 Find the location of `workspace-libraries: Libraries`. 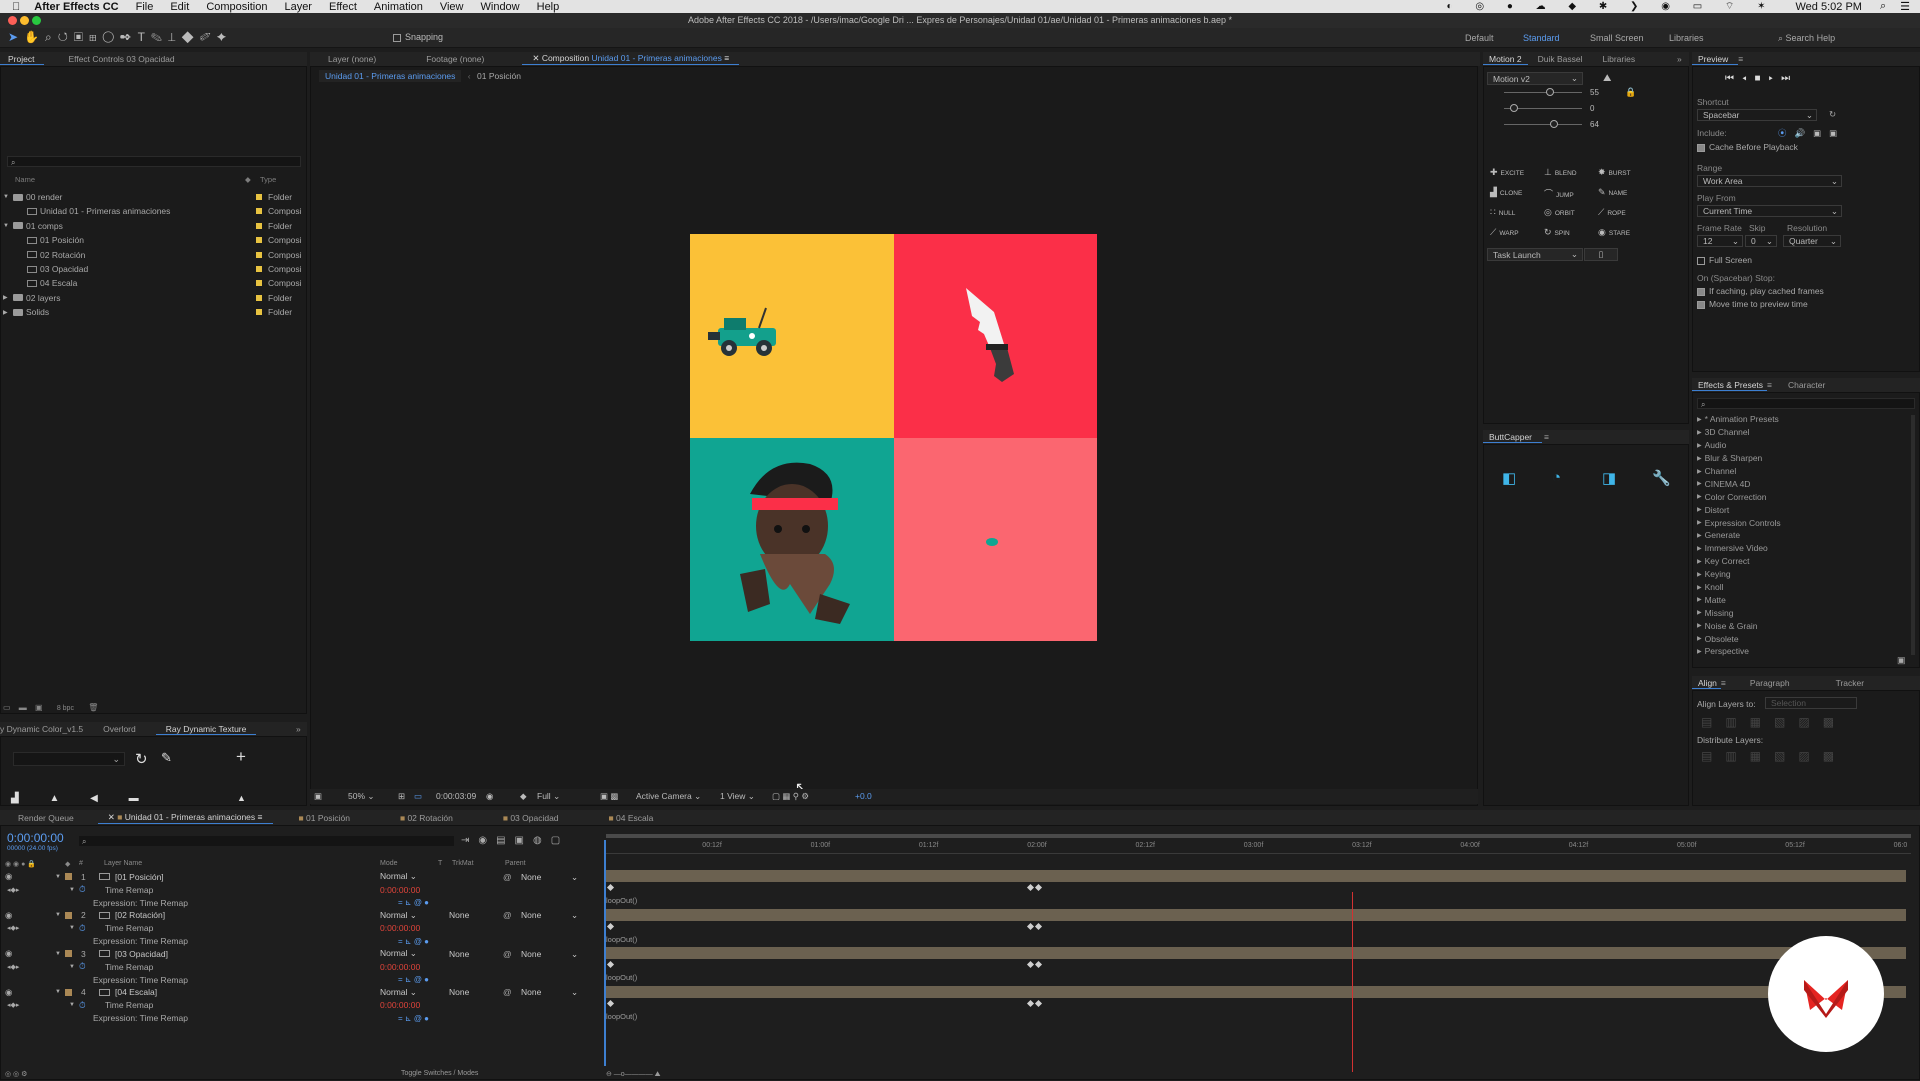

workspace-libraries: Libraries is located at coordinates (1686, 38).